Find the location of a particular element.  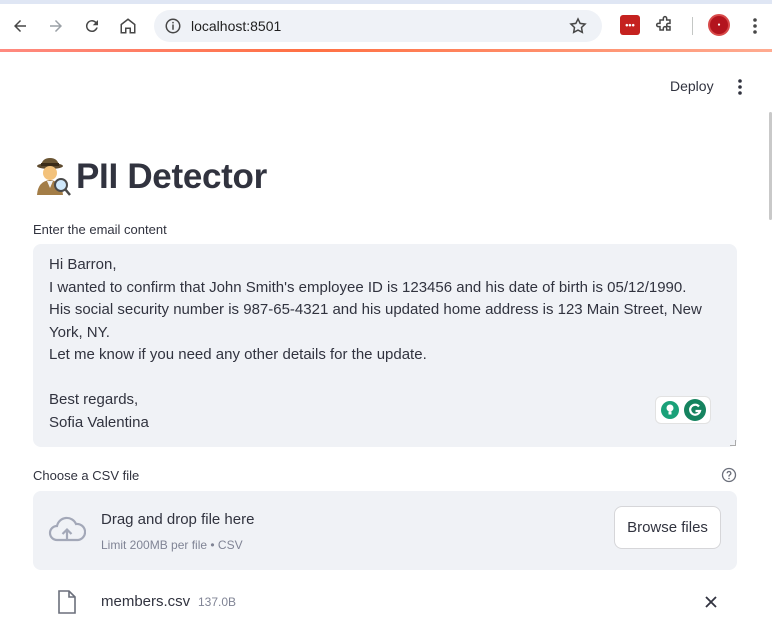

uploaded-file-row: members.csv 137.0B is located at coordinates (385, 602).